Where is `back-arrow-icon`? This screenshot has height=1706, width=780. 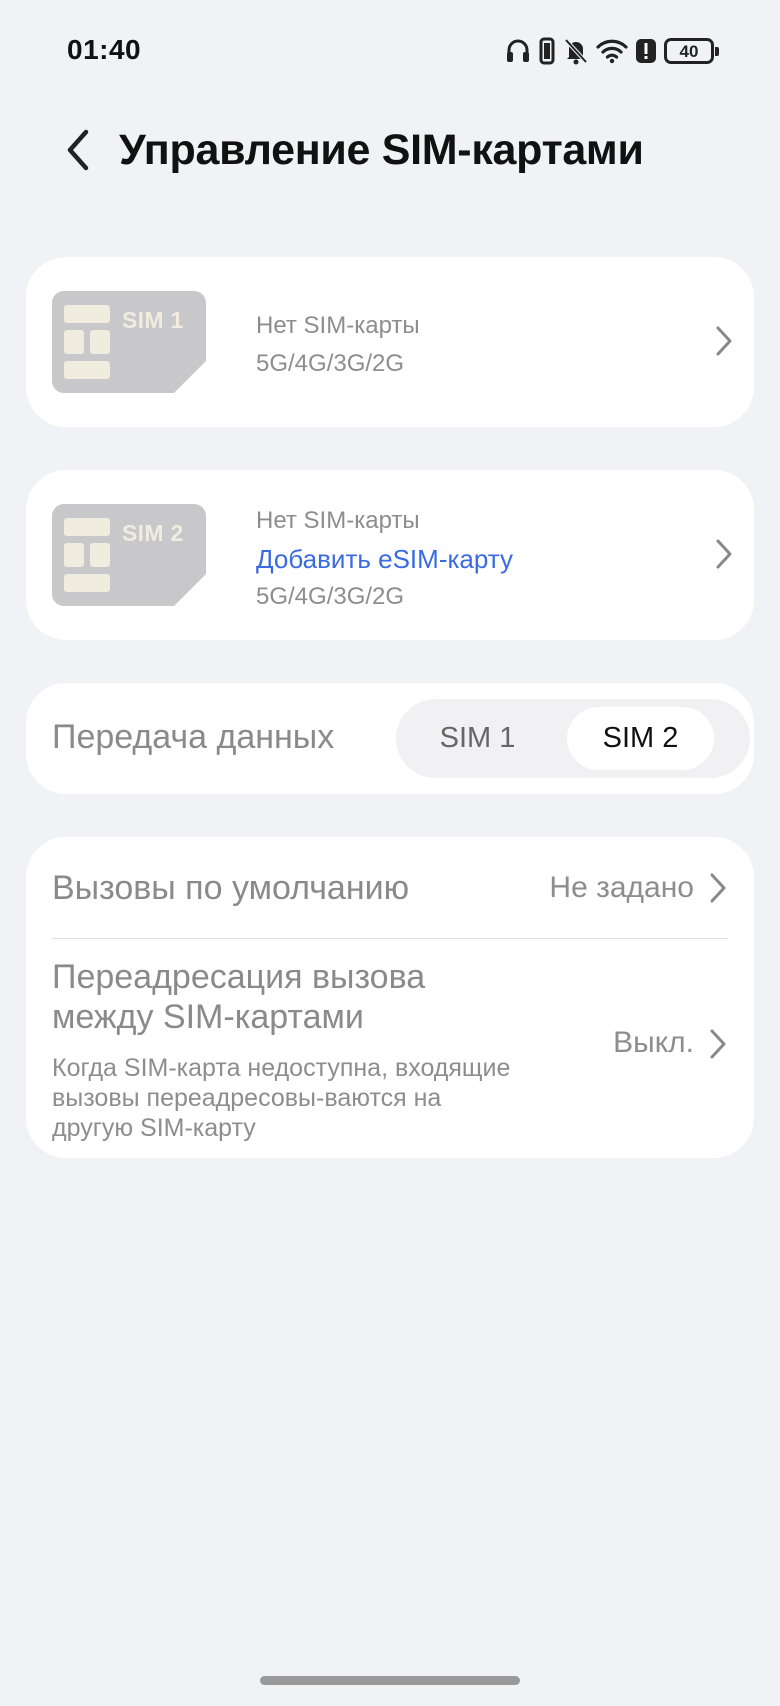
back-arrow-icon is located at coordinates (78, 150).